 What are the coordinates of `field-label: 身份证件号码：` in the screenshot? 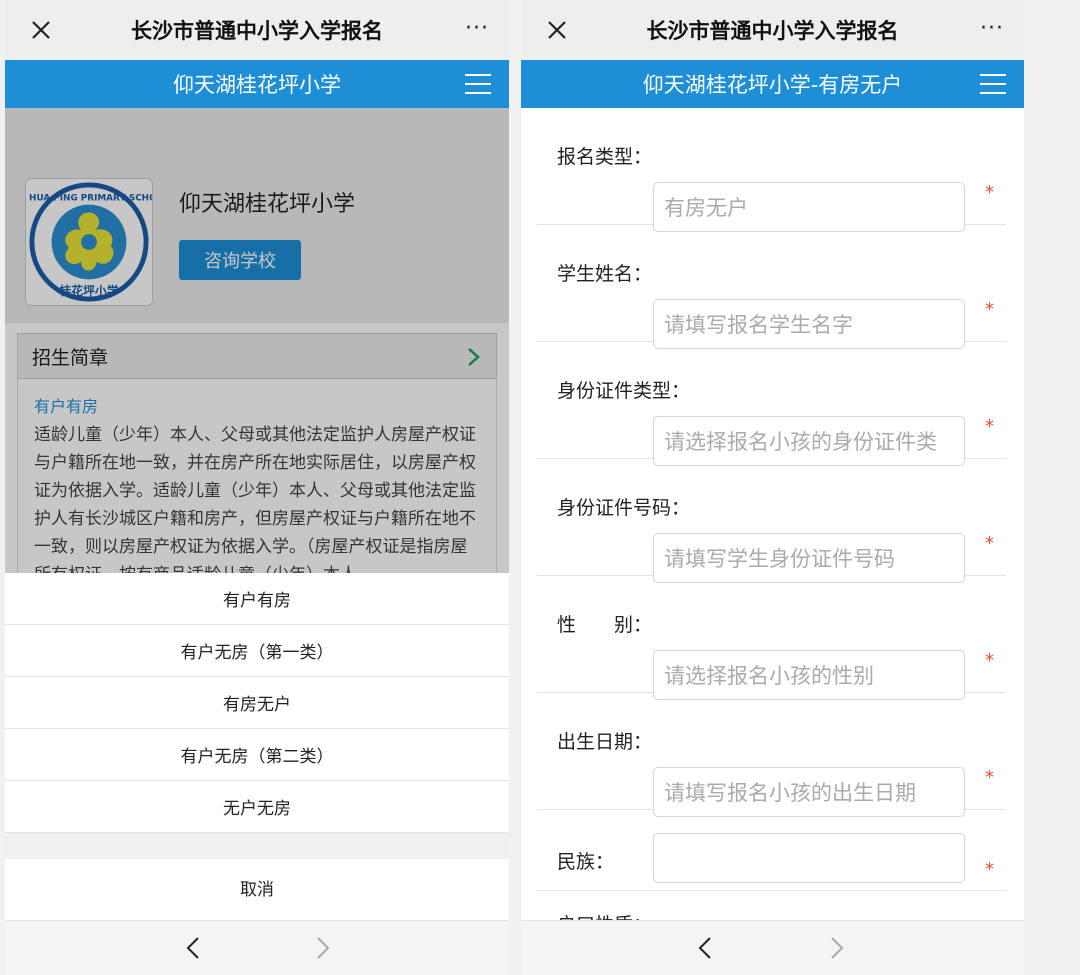 It's located at (624, 508).